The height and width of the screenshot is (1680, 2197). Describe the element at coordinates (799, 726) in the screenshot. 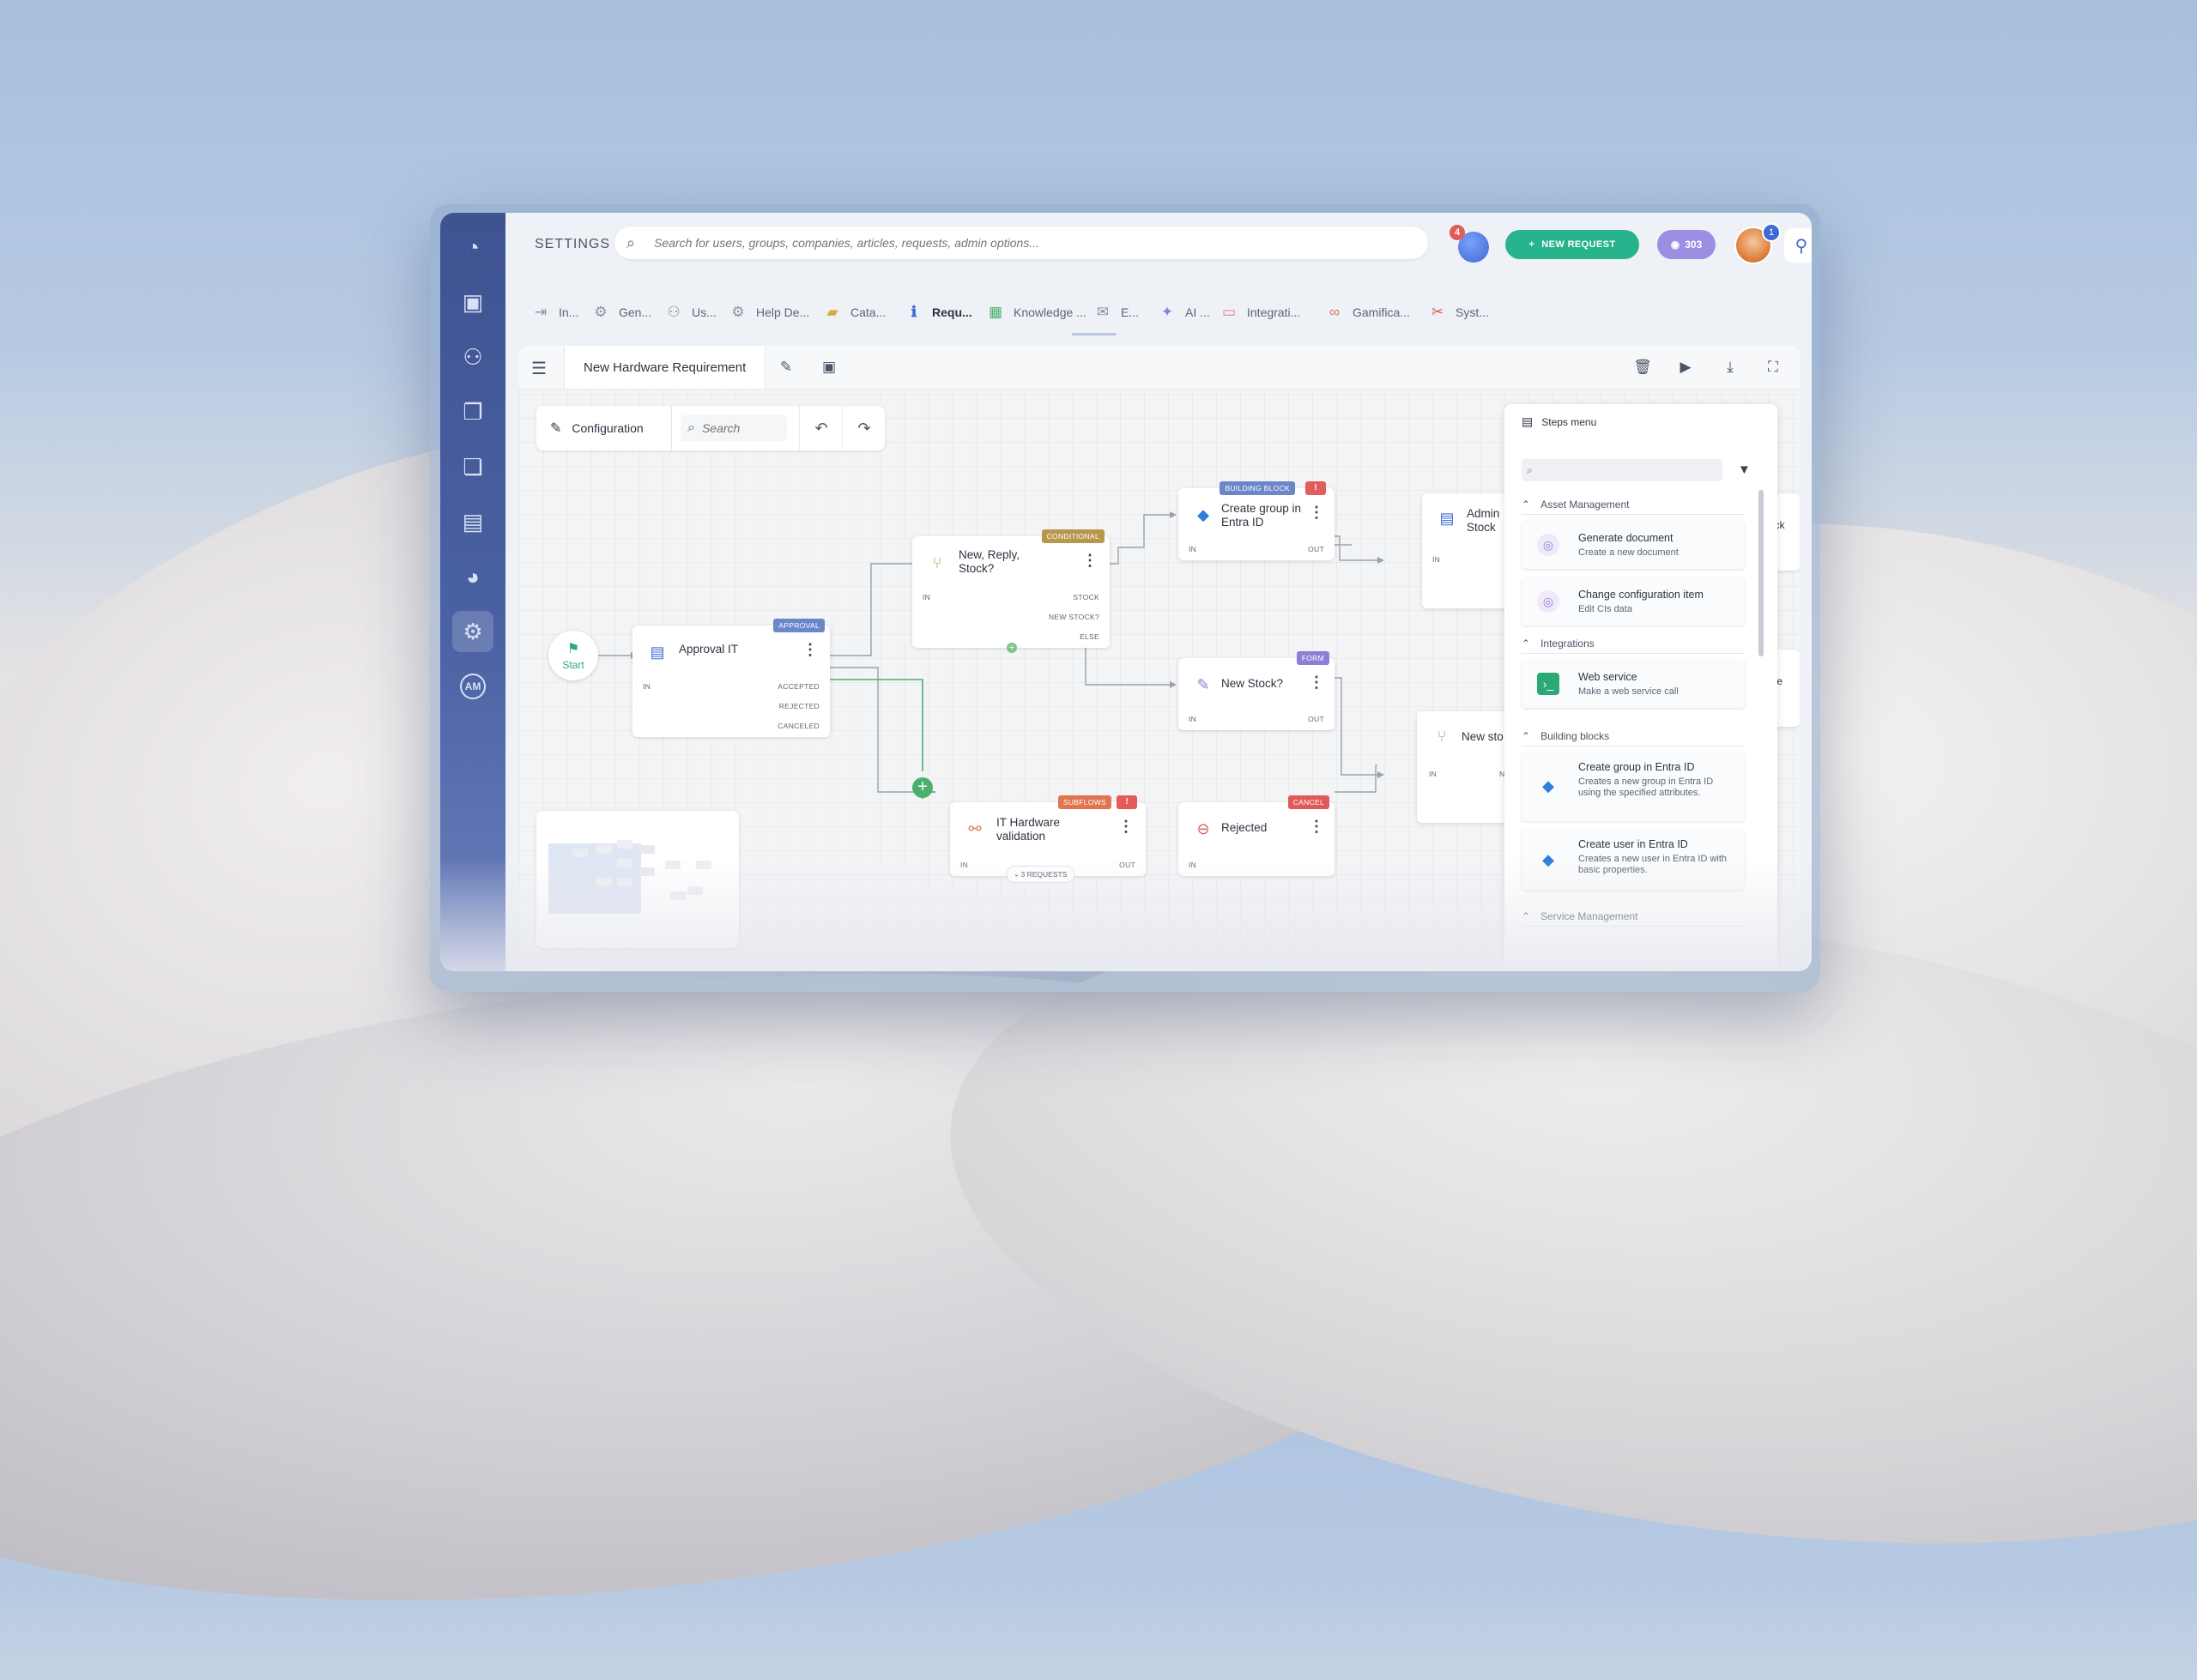

I see `port-canceled: CANCELED` at that location.